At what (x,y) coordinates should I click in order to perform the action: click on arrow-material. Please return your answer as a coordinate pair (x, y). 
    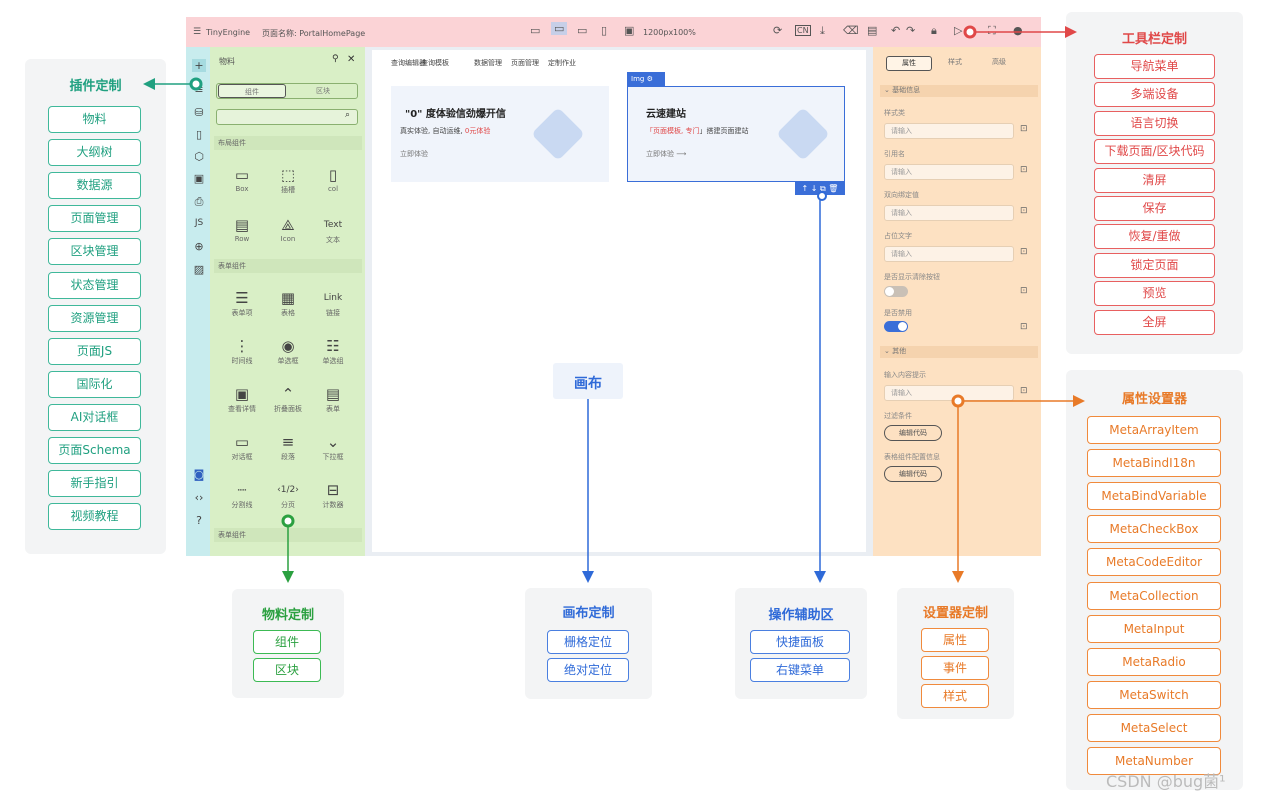
    Looking at the image, I should click on (288, 548).